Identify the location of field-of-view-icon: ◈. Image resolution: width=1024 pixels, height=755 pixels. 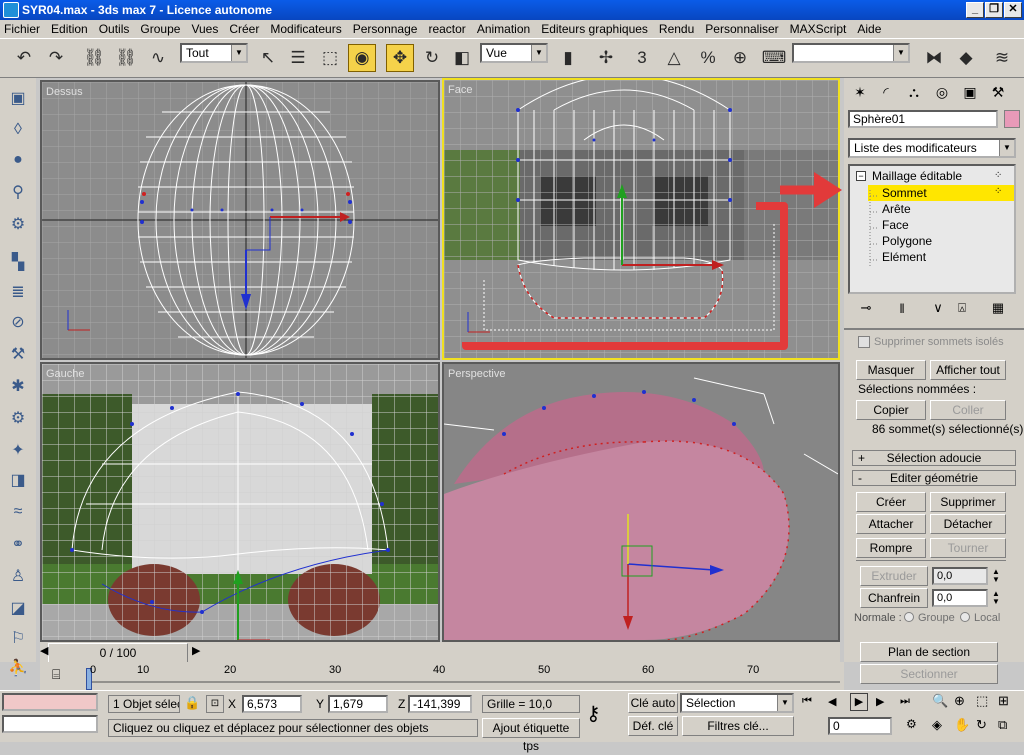
(937, 725).